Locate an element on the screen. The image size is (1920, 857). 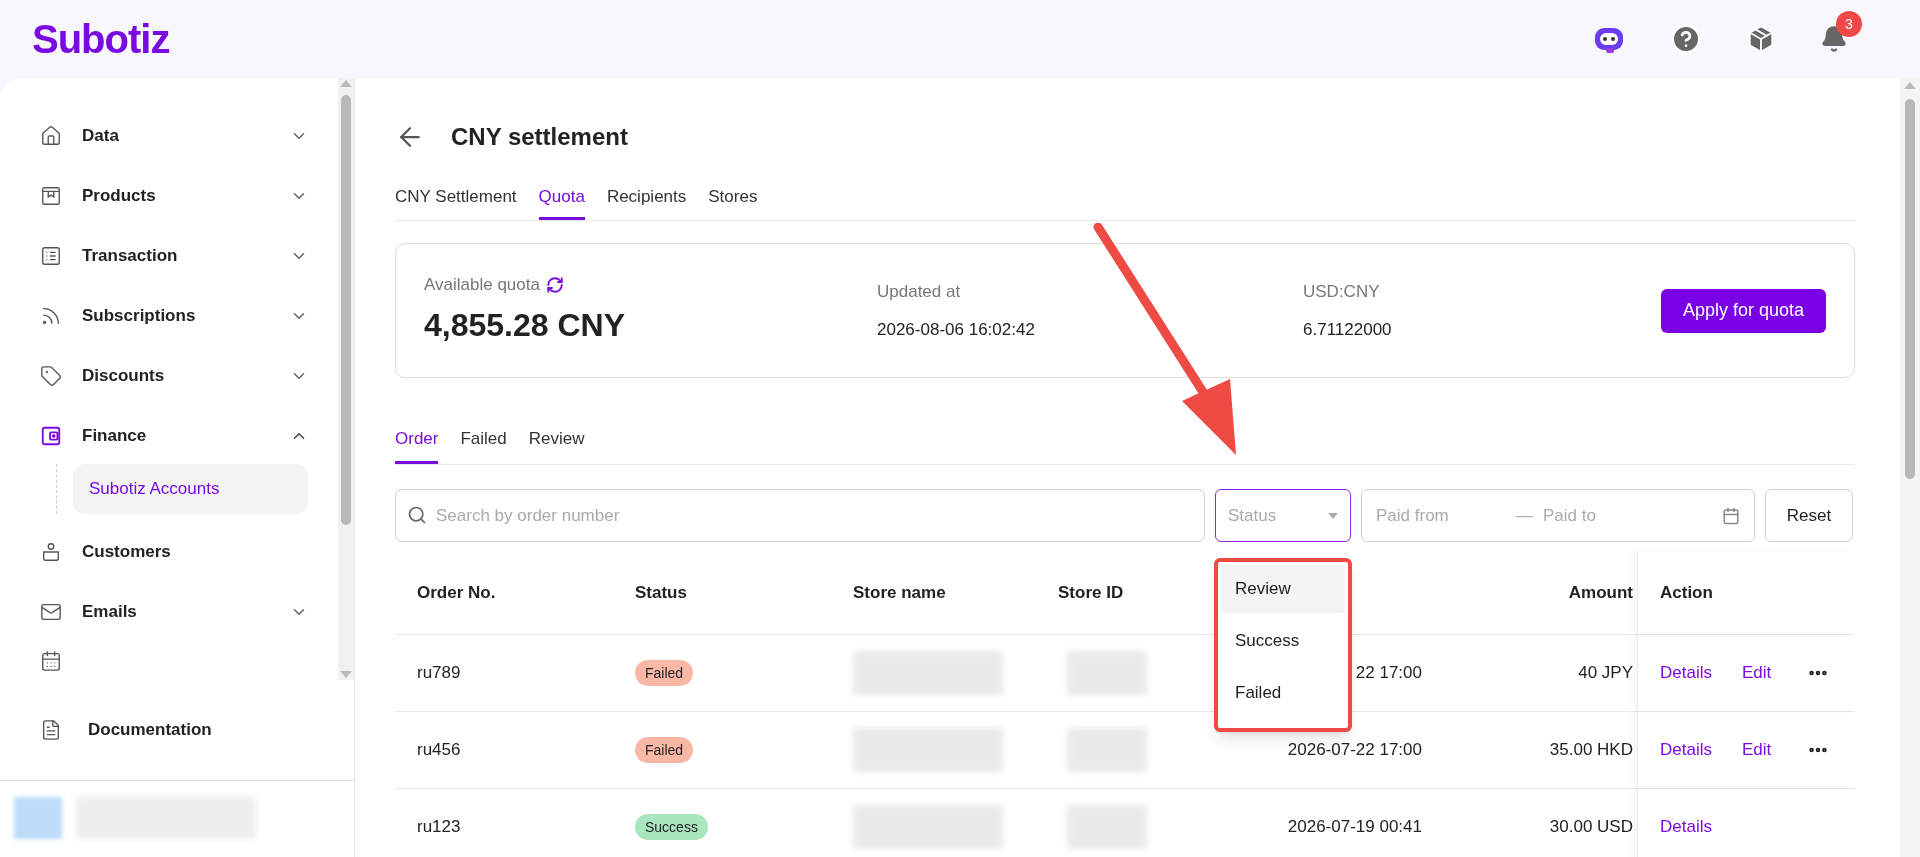
home-icon is located at coordinates (51, 136).